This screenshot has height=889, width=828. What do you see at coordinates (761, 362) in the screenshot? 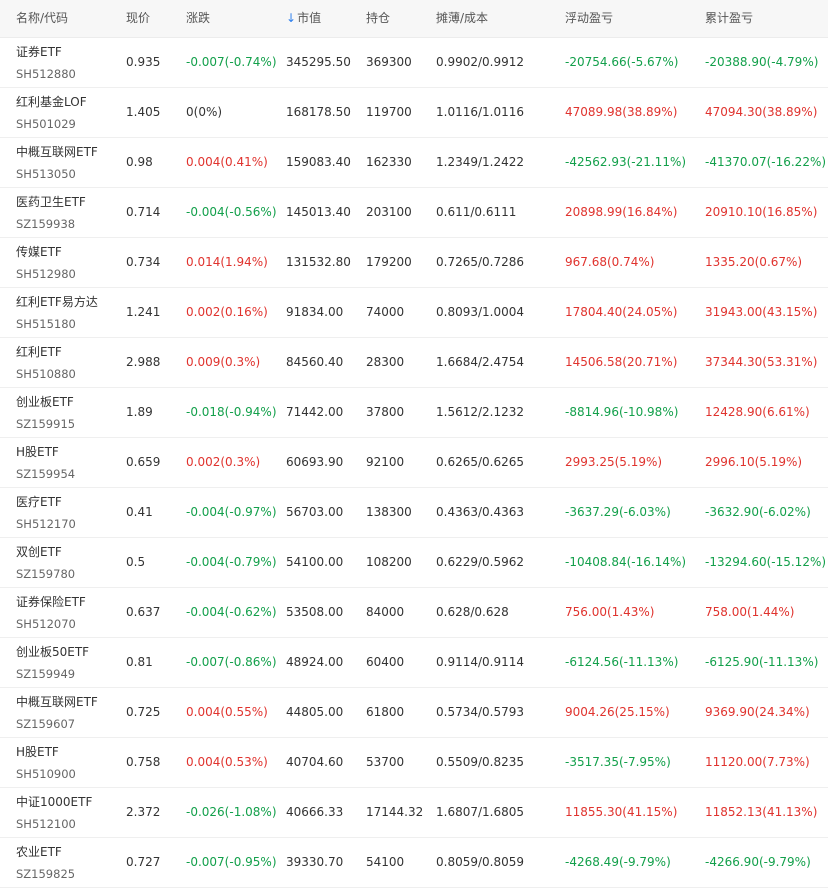
I see `total-pl-cell: 37344.30(53.31%)` at bounding box center [761, 362].